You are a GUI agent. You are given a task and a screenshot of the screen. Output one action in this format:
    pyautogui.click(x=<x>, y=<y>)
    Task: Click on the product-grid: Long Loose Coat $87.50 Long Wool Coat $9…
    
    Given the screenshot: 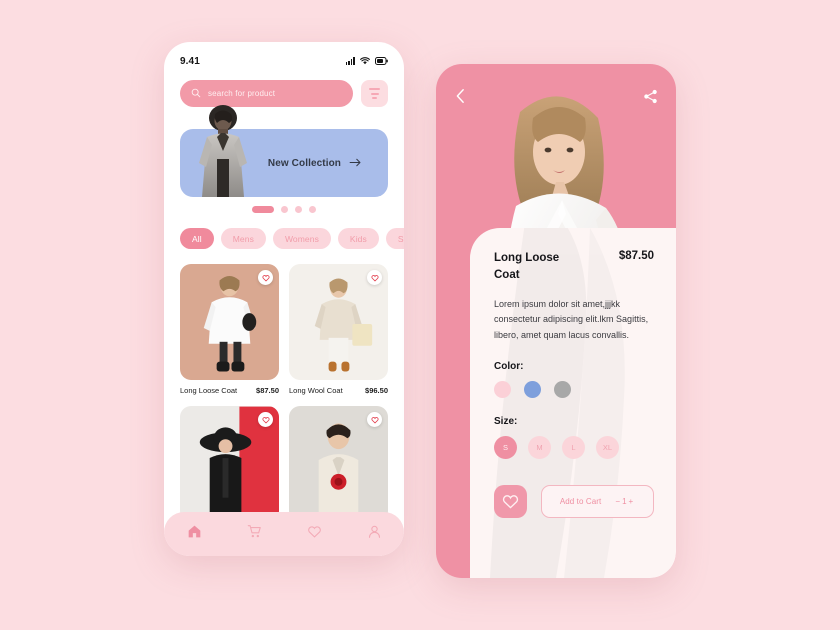 What is the action you would take?
    pyautogui.click(x=284, y=386)
    